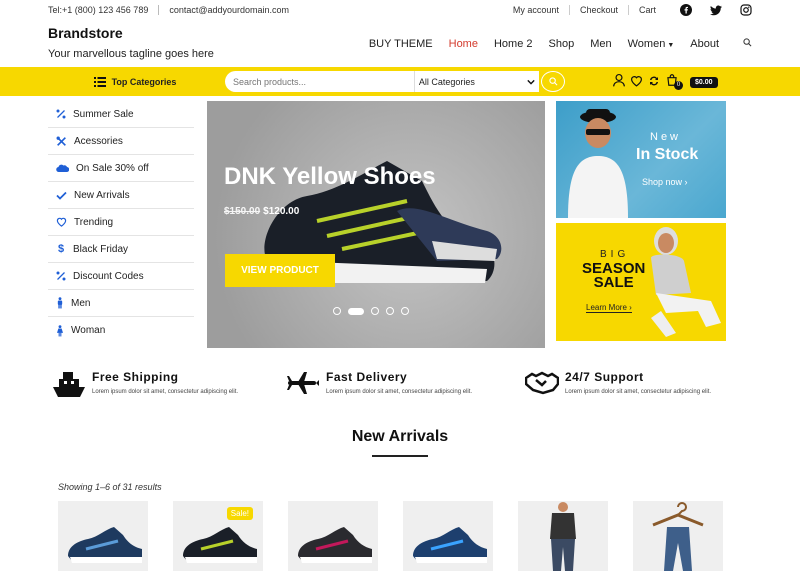 Image resolution: width=800 pixels, height=571 pixels. Describe the element at coordinates (746, 10) in the screenshot. I see `instagram-icon` at that location.